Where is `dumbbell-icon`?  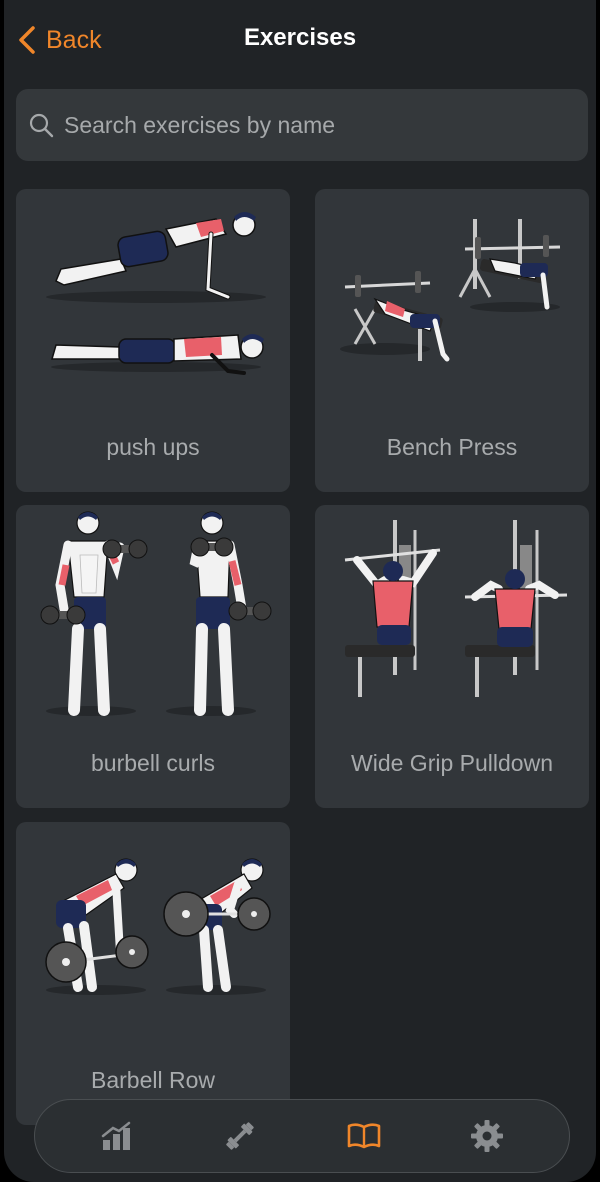 dumbbell-icon is located at coordinates (240, 1136).